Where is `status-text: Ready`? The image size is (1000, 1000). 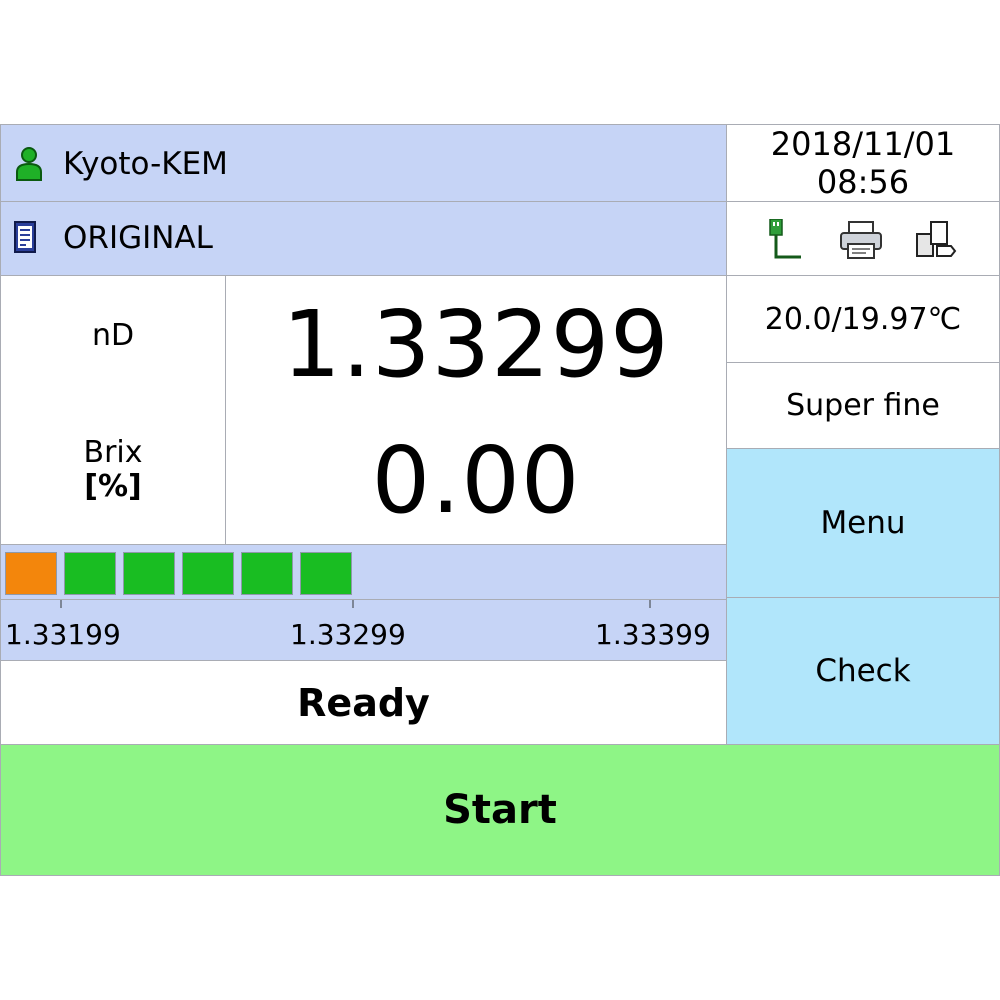
status-text: Ready is located at coordinates (363, 702).